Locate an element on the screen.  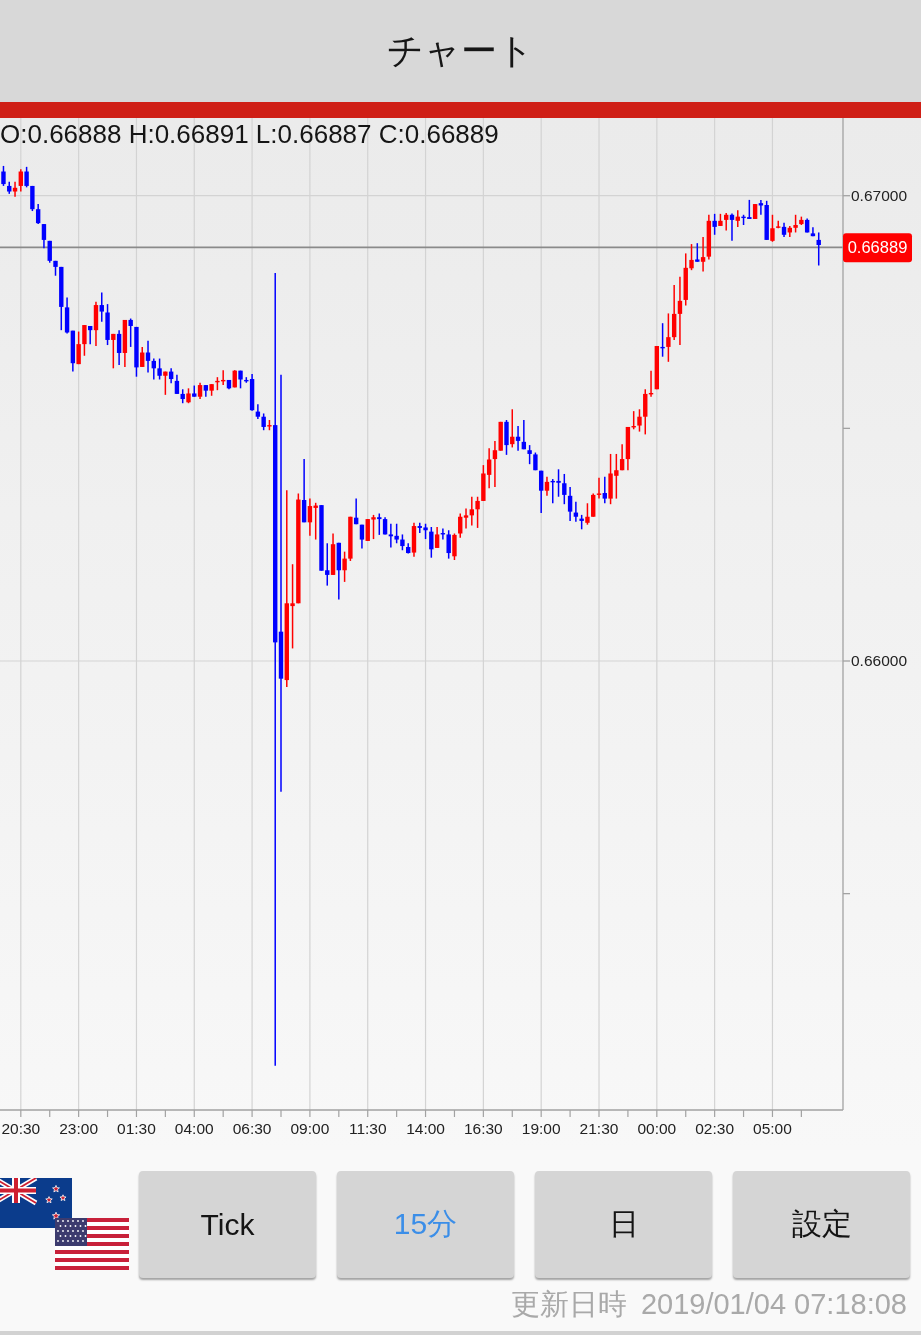
time-axis-label: 11:30 is located at coordinates (367, 1128).